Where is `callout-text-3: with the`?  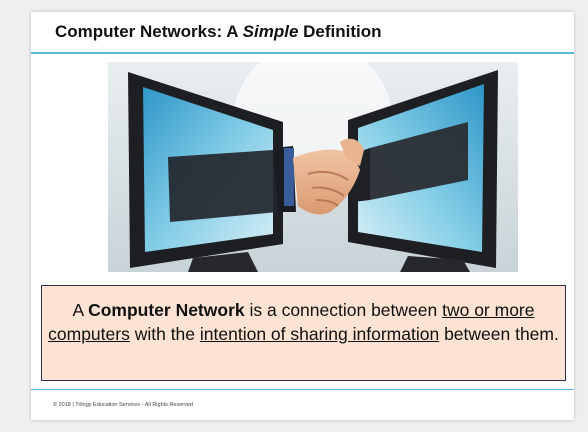 callout-text-3: with the is located at coordinates (164, 334).